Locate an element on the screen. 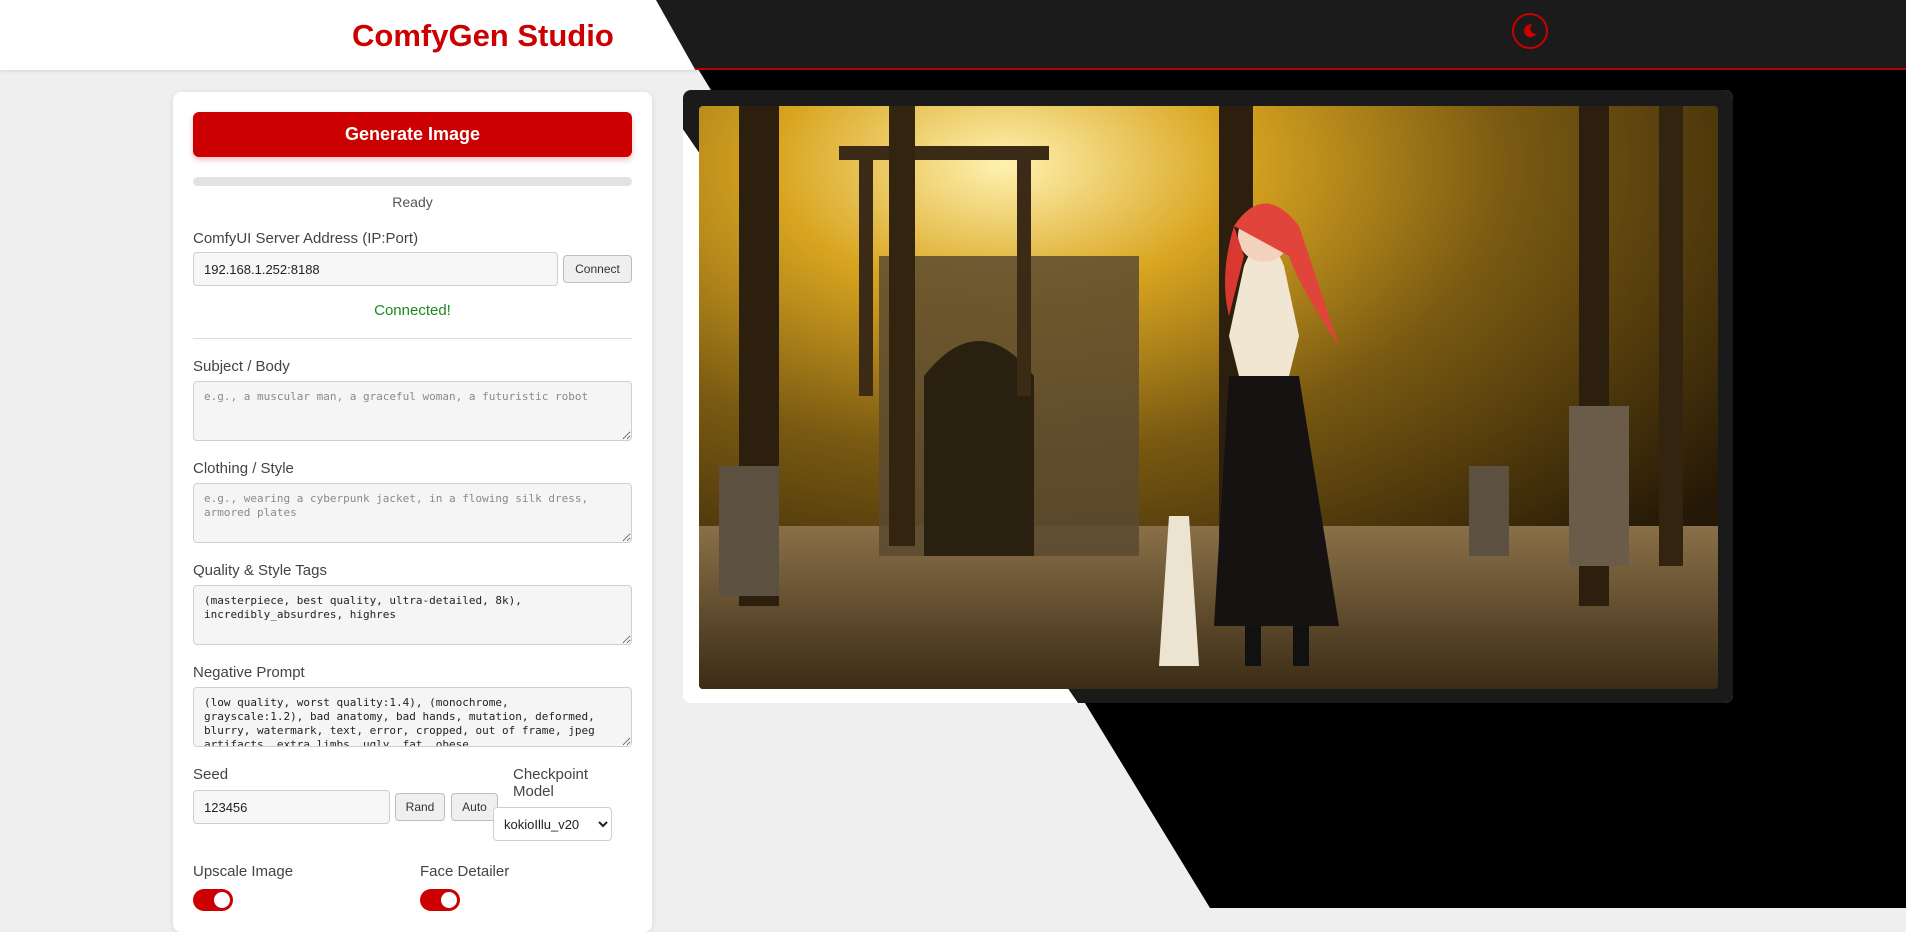 The image size is (1906, 932). random-seed-button: Rand is located at coordinates (420, 807).